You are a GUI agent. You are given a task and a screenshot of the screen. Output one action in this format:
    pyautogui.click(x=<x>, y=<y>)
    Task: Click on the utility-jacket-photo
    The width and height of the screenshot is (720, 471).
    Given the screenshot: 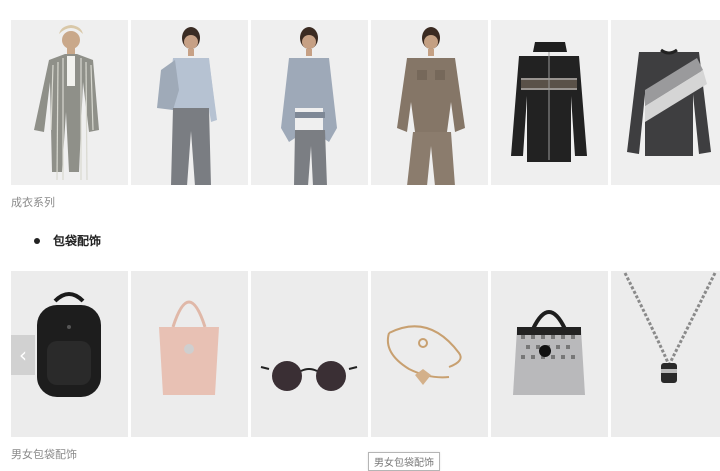 What is the action you would take?
    pyautogui.click(x=429, y=102)
    